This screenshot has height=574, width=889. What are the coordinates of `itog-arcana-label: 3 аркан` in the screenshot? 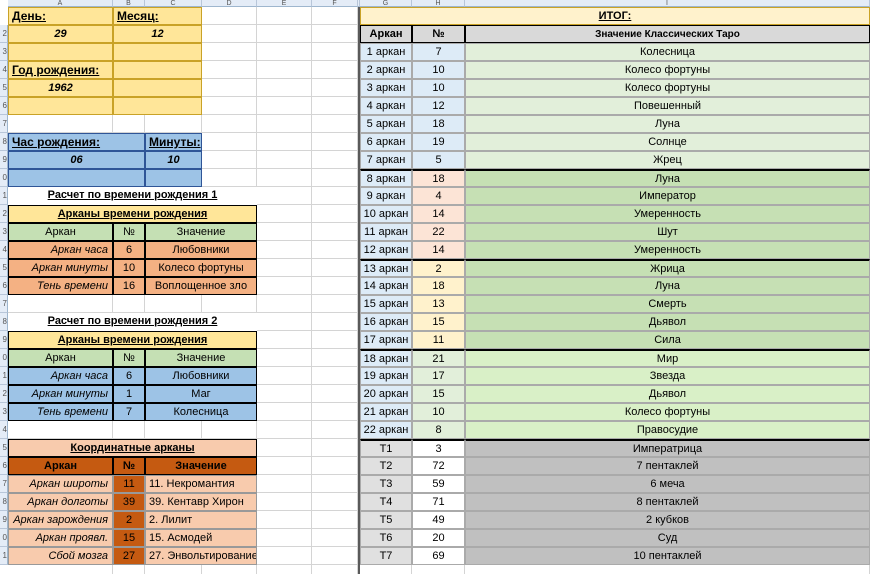 It's located at (386, 88).